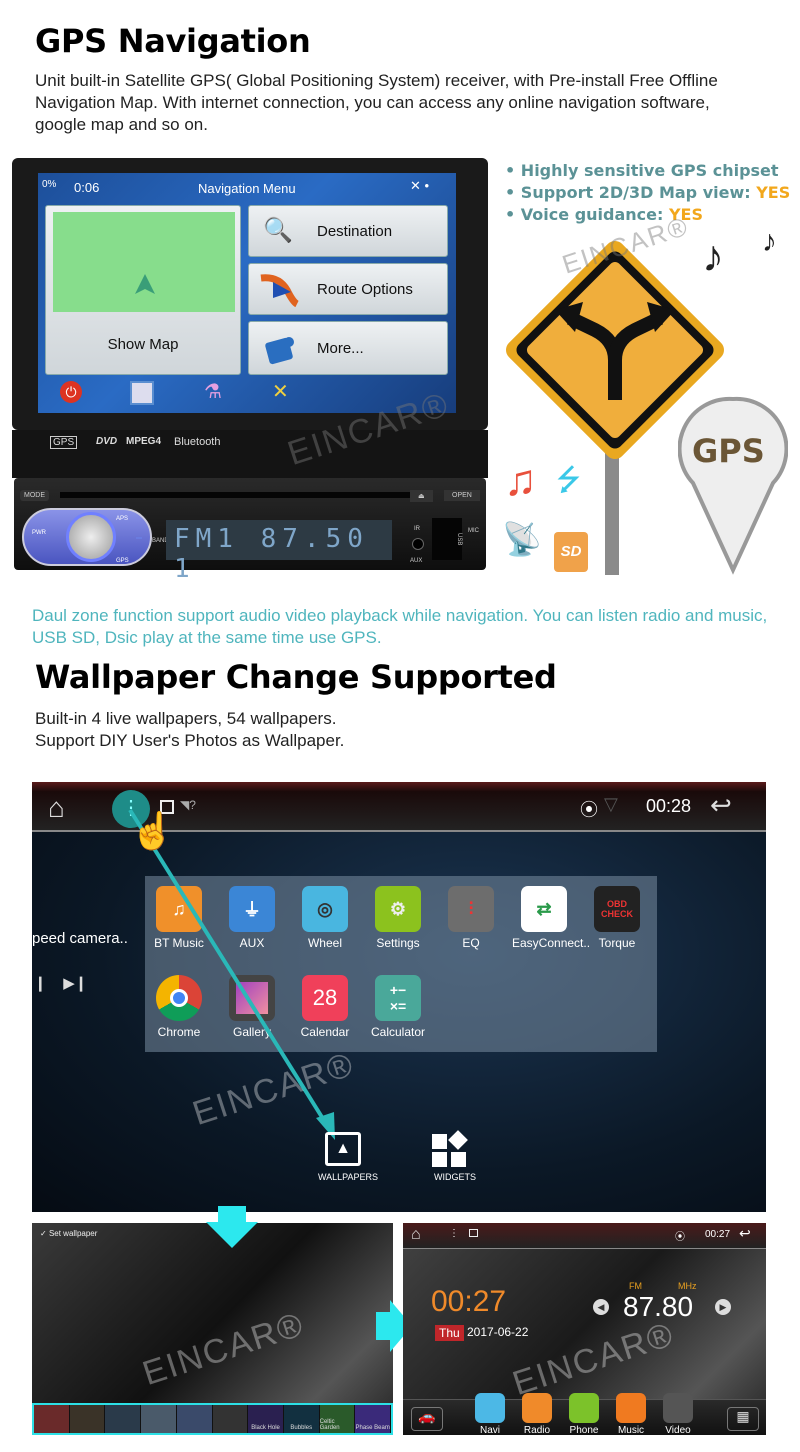 This screenshot has width=800, height=1452. What do you see at coordinates (355, 231) in the screenshot?
I see `destination-label: Destination` at bounding box center [355, 231].